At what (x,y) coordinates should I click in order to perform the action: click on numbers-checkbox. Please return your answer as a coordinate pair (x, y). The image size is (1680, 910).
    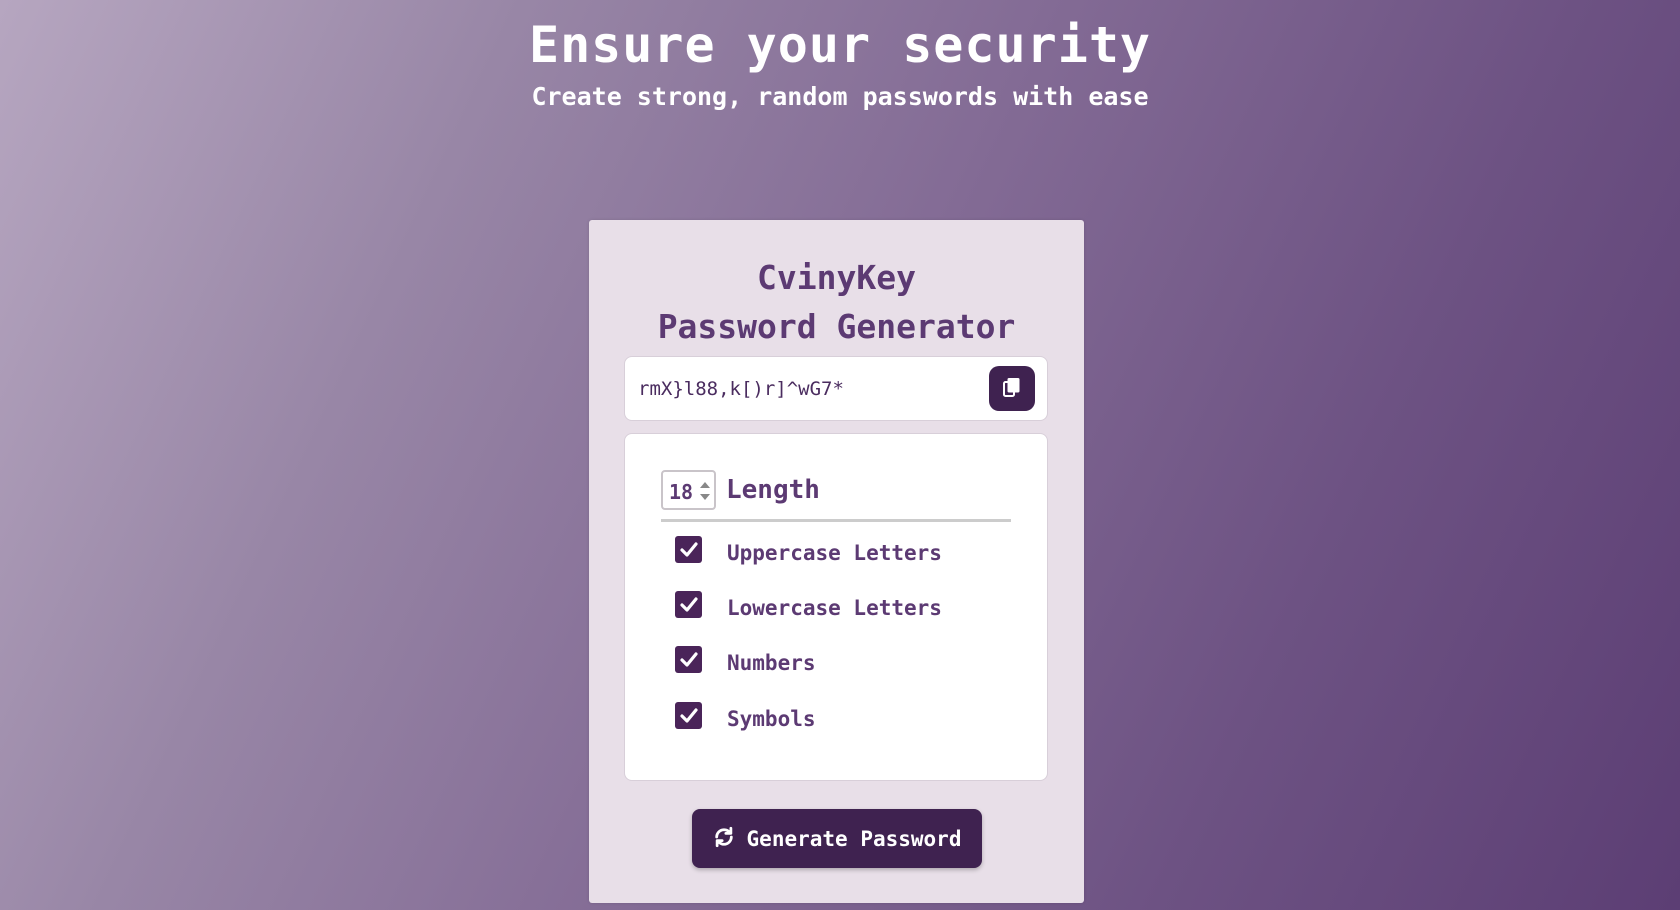
    Looking at the image, I should click on (688, 659).